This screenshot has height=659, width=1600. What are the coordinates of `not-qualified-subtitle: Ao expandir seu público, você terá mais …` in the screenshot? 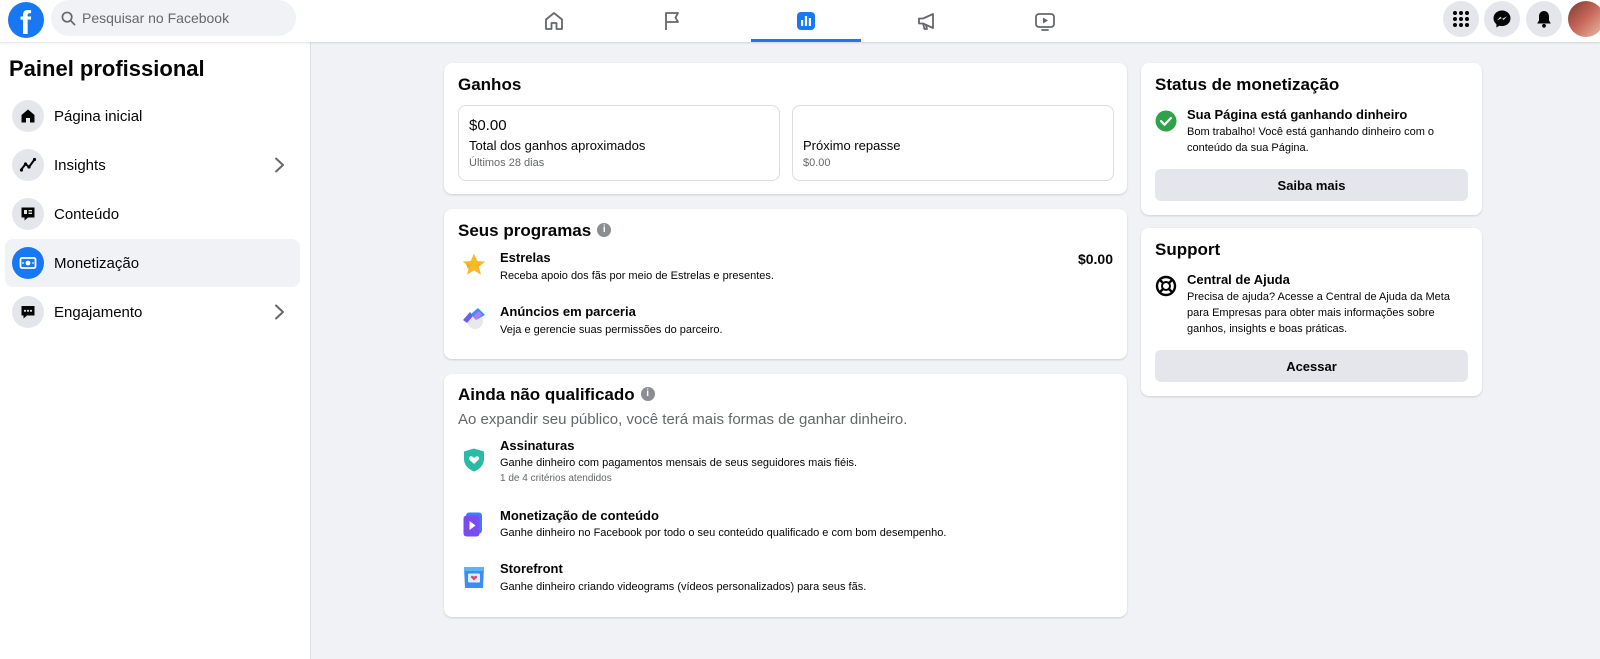 It's located at (683, 419).